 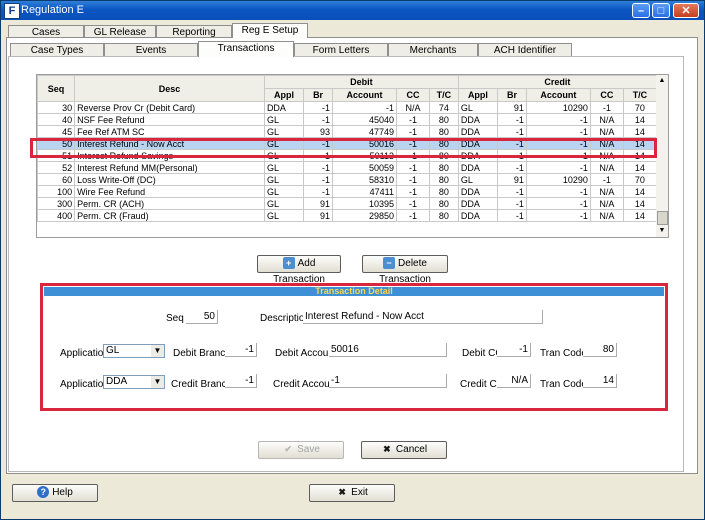 I want to click on exit-button: ✖ Exit, so click(x=352, y=493).